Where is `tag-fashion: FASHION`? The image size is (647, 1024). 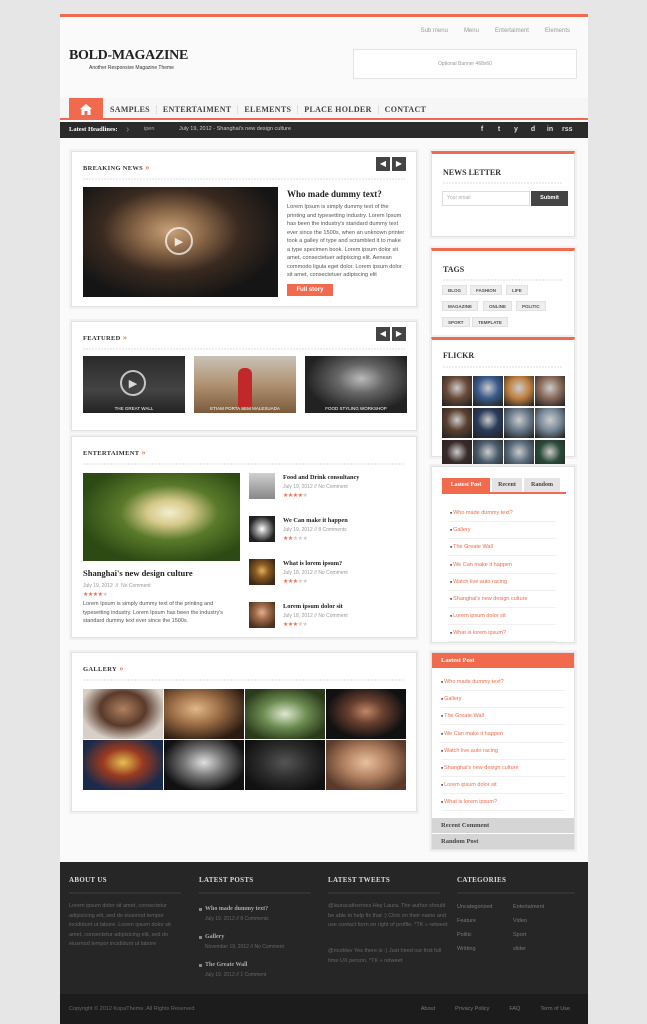
tag-fashion: FASHION is located at coordinates (486, 290).